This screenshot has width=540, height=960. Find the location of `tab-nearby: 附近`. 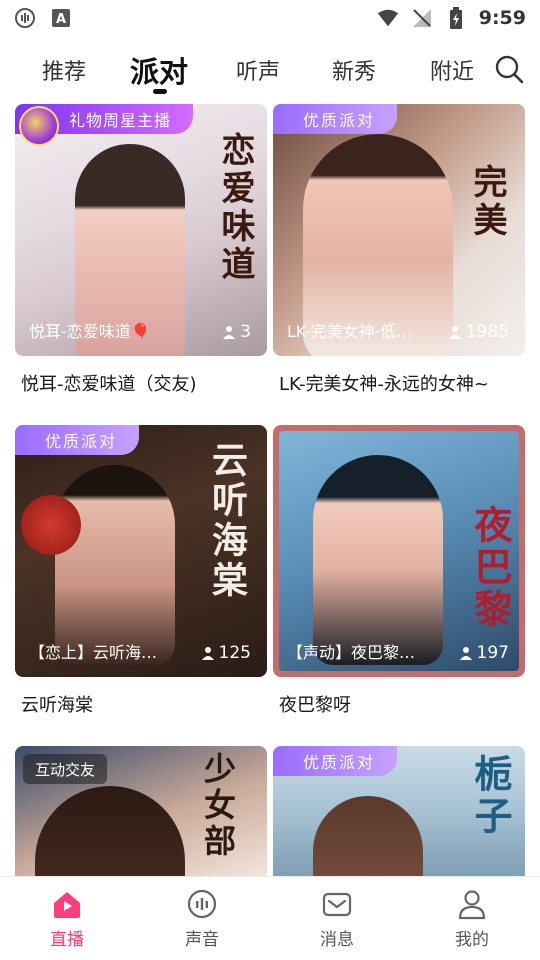

tab-nearby: 附近 is located at coordinates (452, 70).